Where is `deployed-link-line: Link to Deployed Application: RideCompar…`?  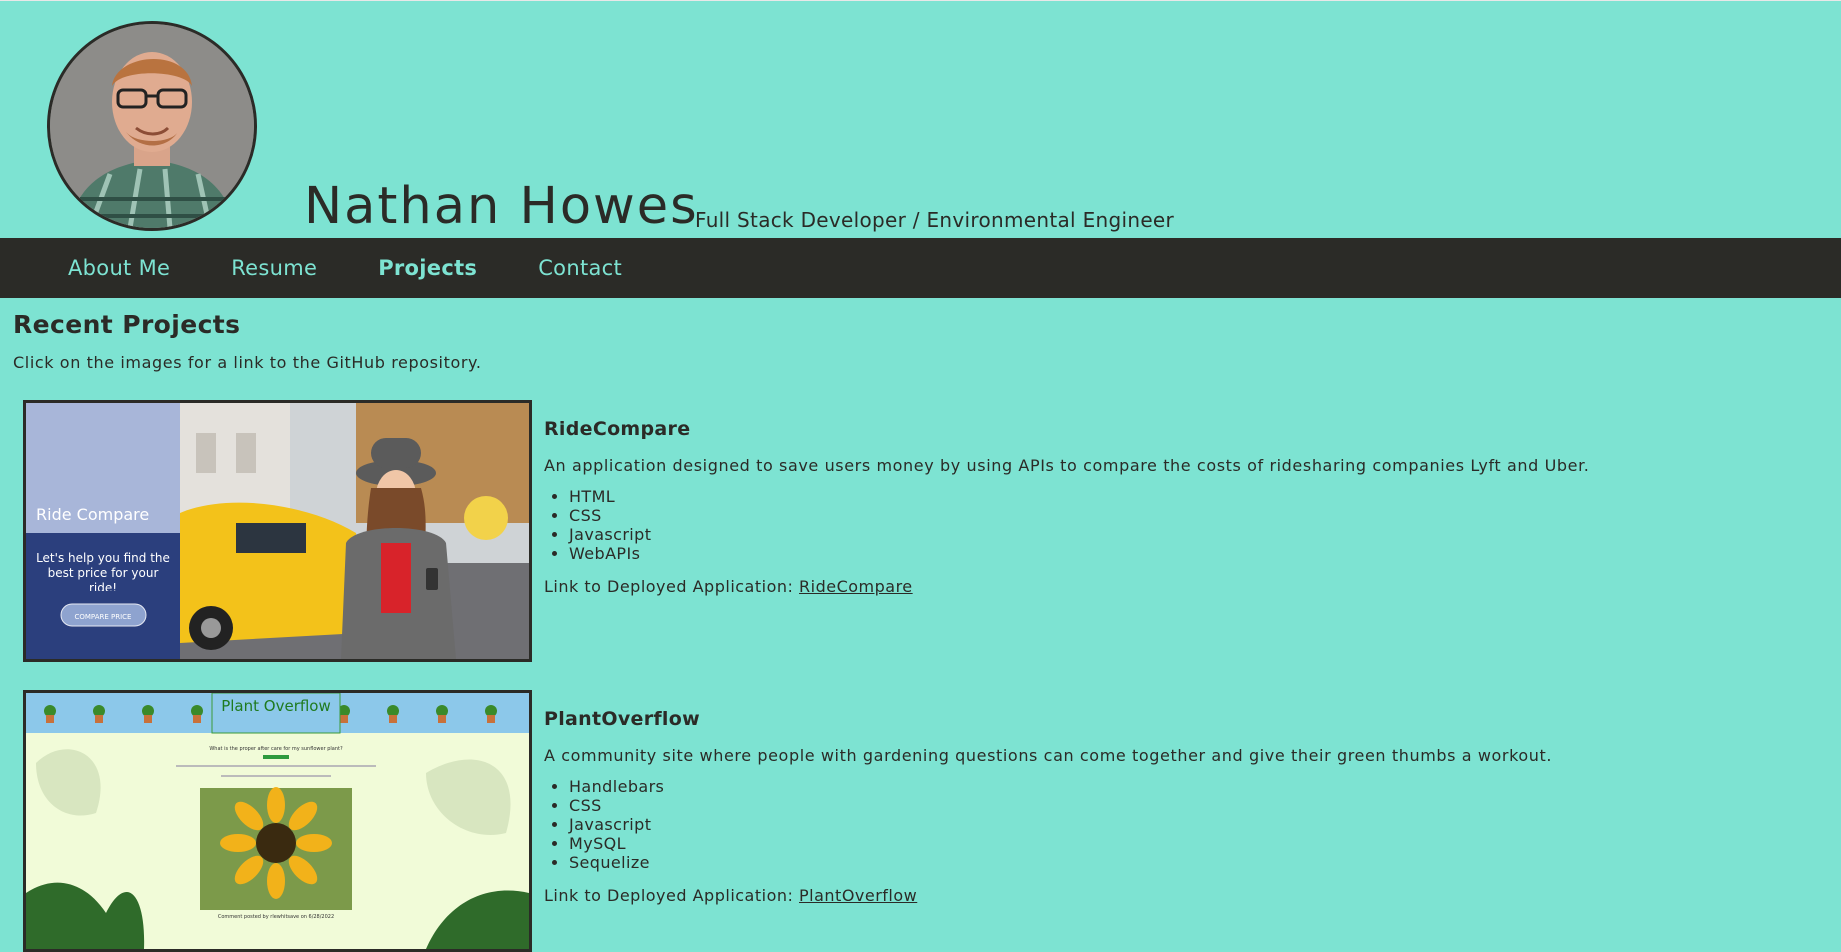
deployed-link-line: Link to Deployed Application: RideCompar… is located at coordinates (1144, 586).